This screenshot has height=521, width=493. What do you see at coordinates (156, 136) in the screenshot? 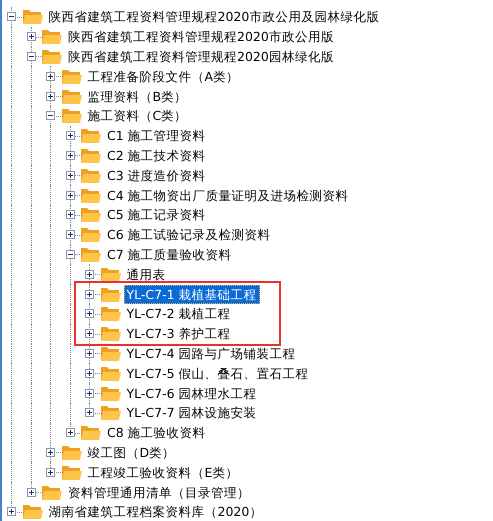
I see `tree-item: C1 施工管理资料` at bounding box center [156, 136].